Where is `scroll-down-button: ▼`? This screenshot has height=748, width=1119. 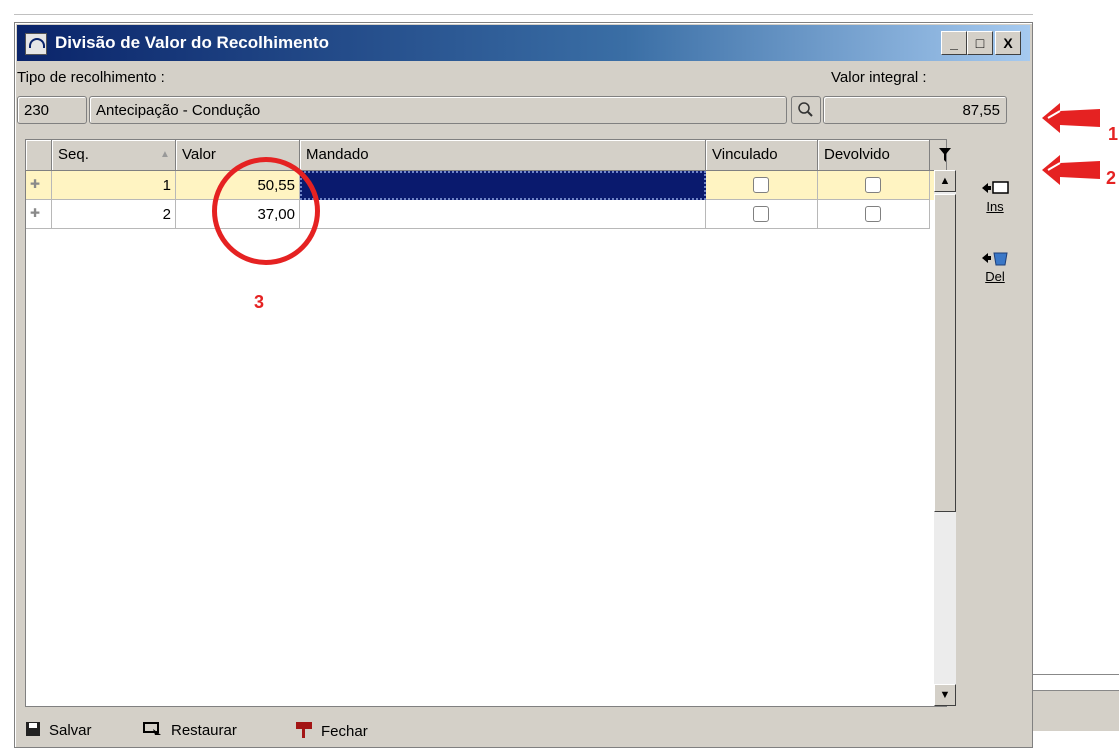
scroll-down-button: ▼ is located at coordinates (945, 695).